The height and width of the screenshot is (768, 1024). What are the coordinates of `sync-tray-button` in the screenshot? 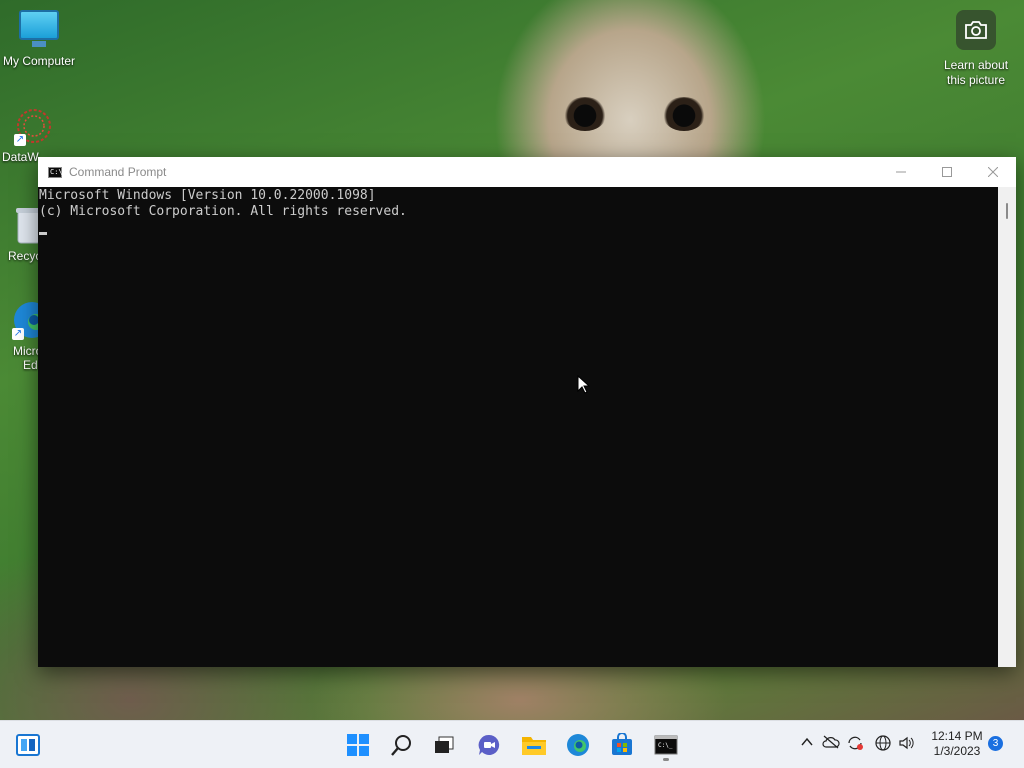 It's located at (855, 744).